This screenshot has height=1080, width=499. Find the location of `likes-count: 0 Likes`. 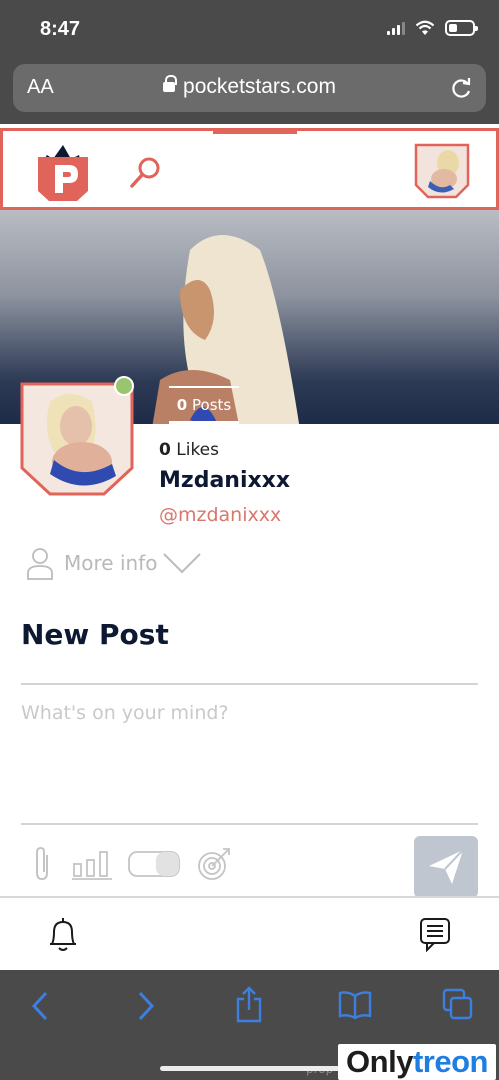

likes-count: 0 Likes is located at coordinates (189, 450).